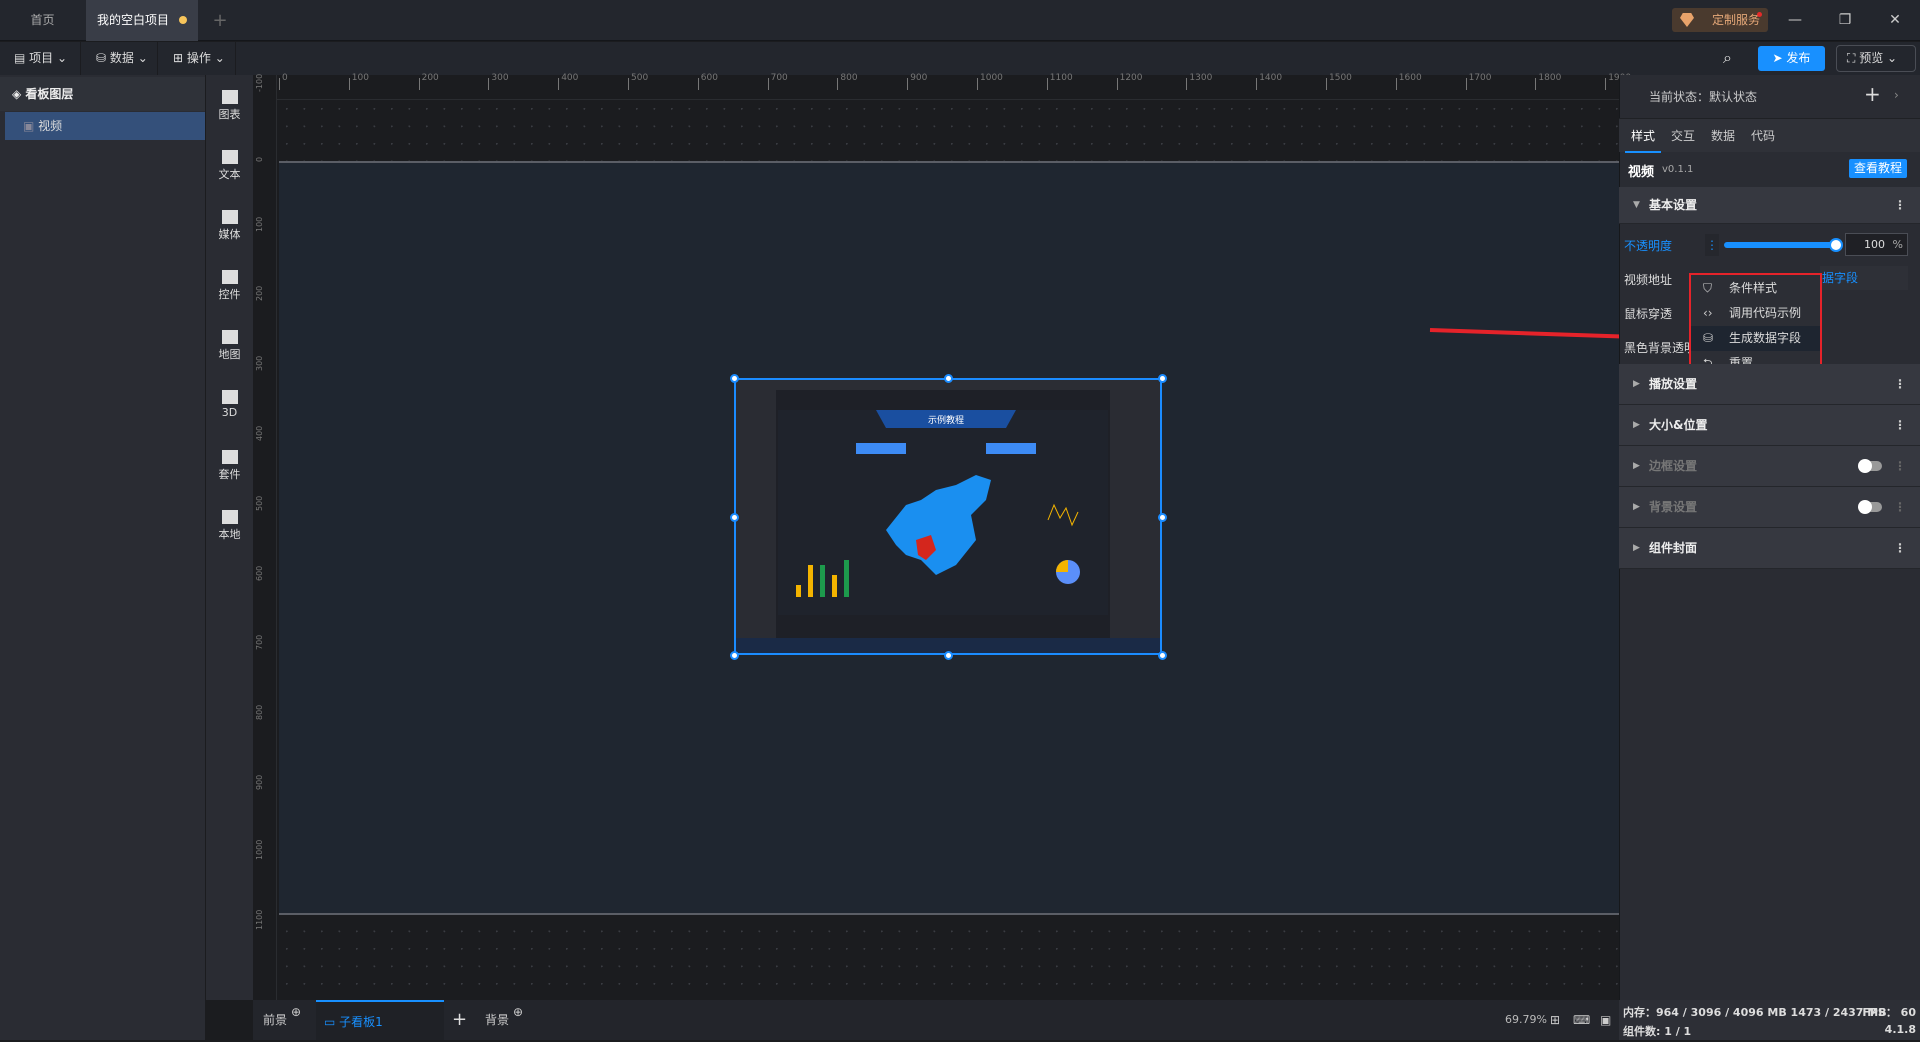 Image resolution: width=1920 pixels, height=1042 pixels. What do you see at coordinates (120, 58) in the screenshot?
I see `data-menu: ⛁ 数据 ⌄` at bounding box center [120, 58].